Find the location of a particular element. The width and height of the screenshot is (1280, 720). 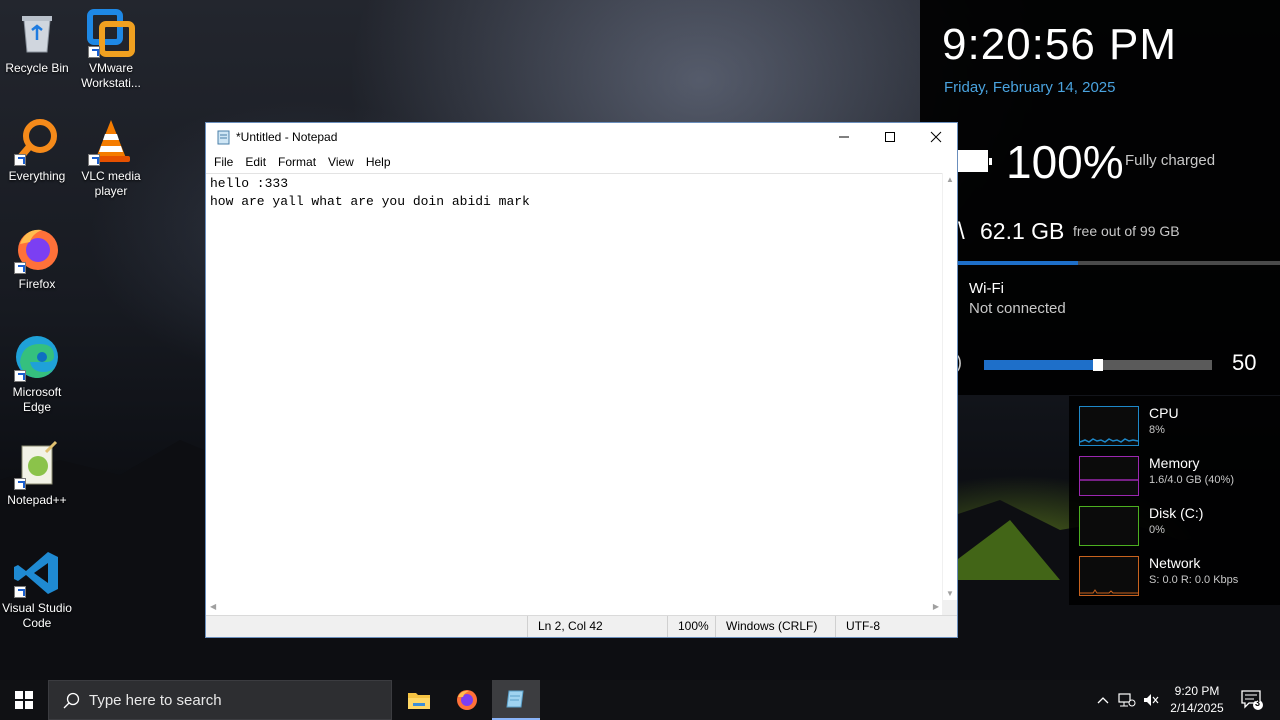

perf-label: Network is located at coordinates (1175, 563).